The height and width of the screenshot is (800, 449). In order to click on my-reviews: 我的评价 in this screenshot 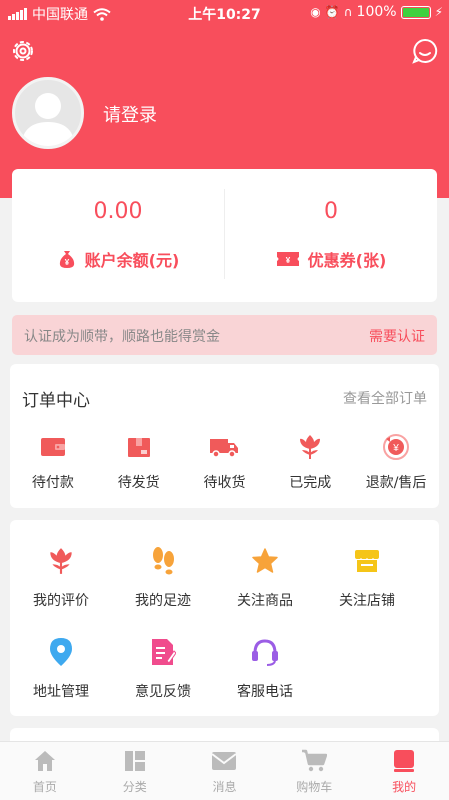, I will do `click(61, 589)`.